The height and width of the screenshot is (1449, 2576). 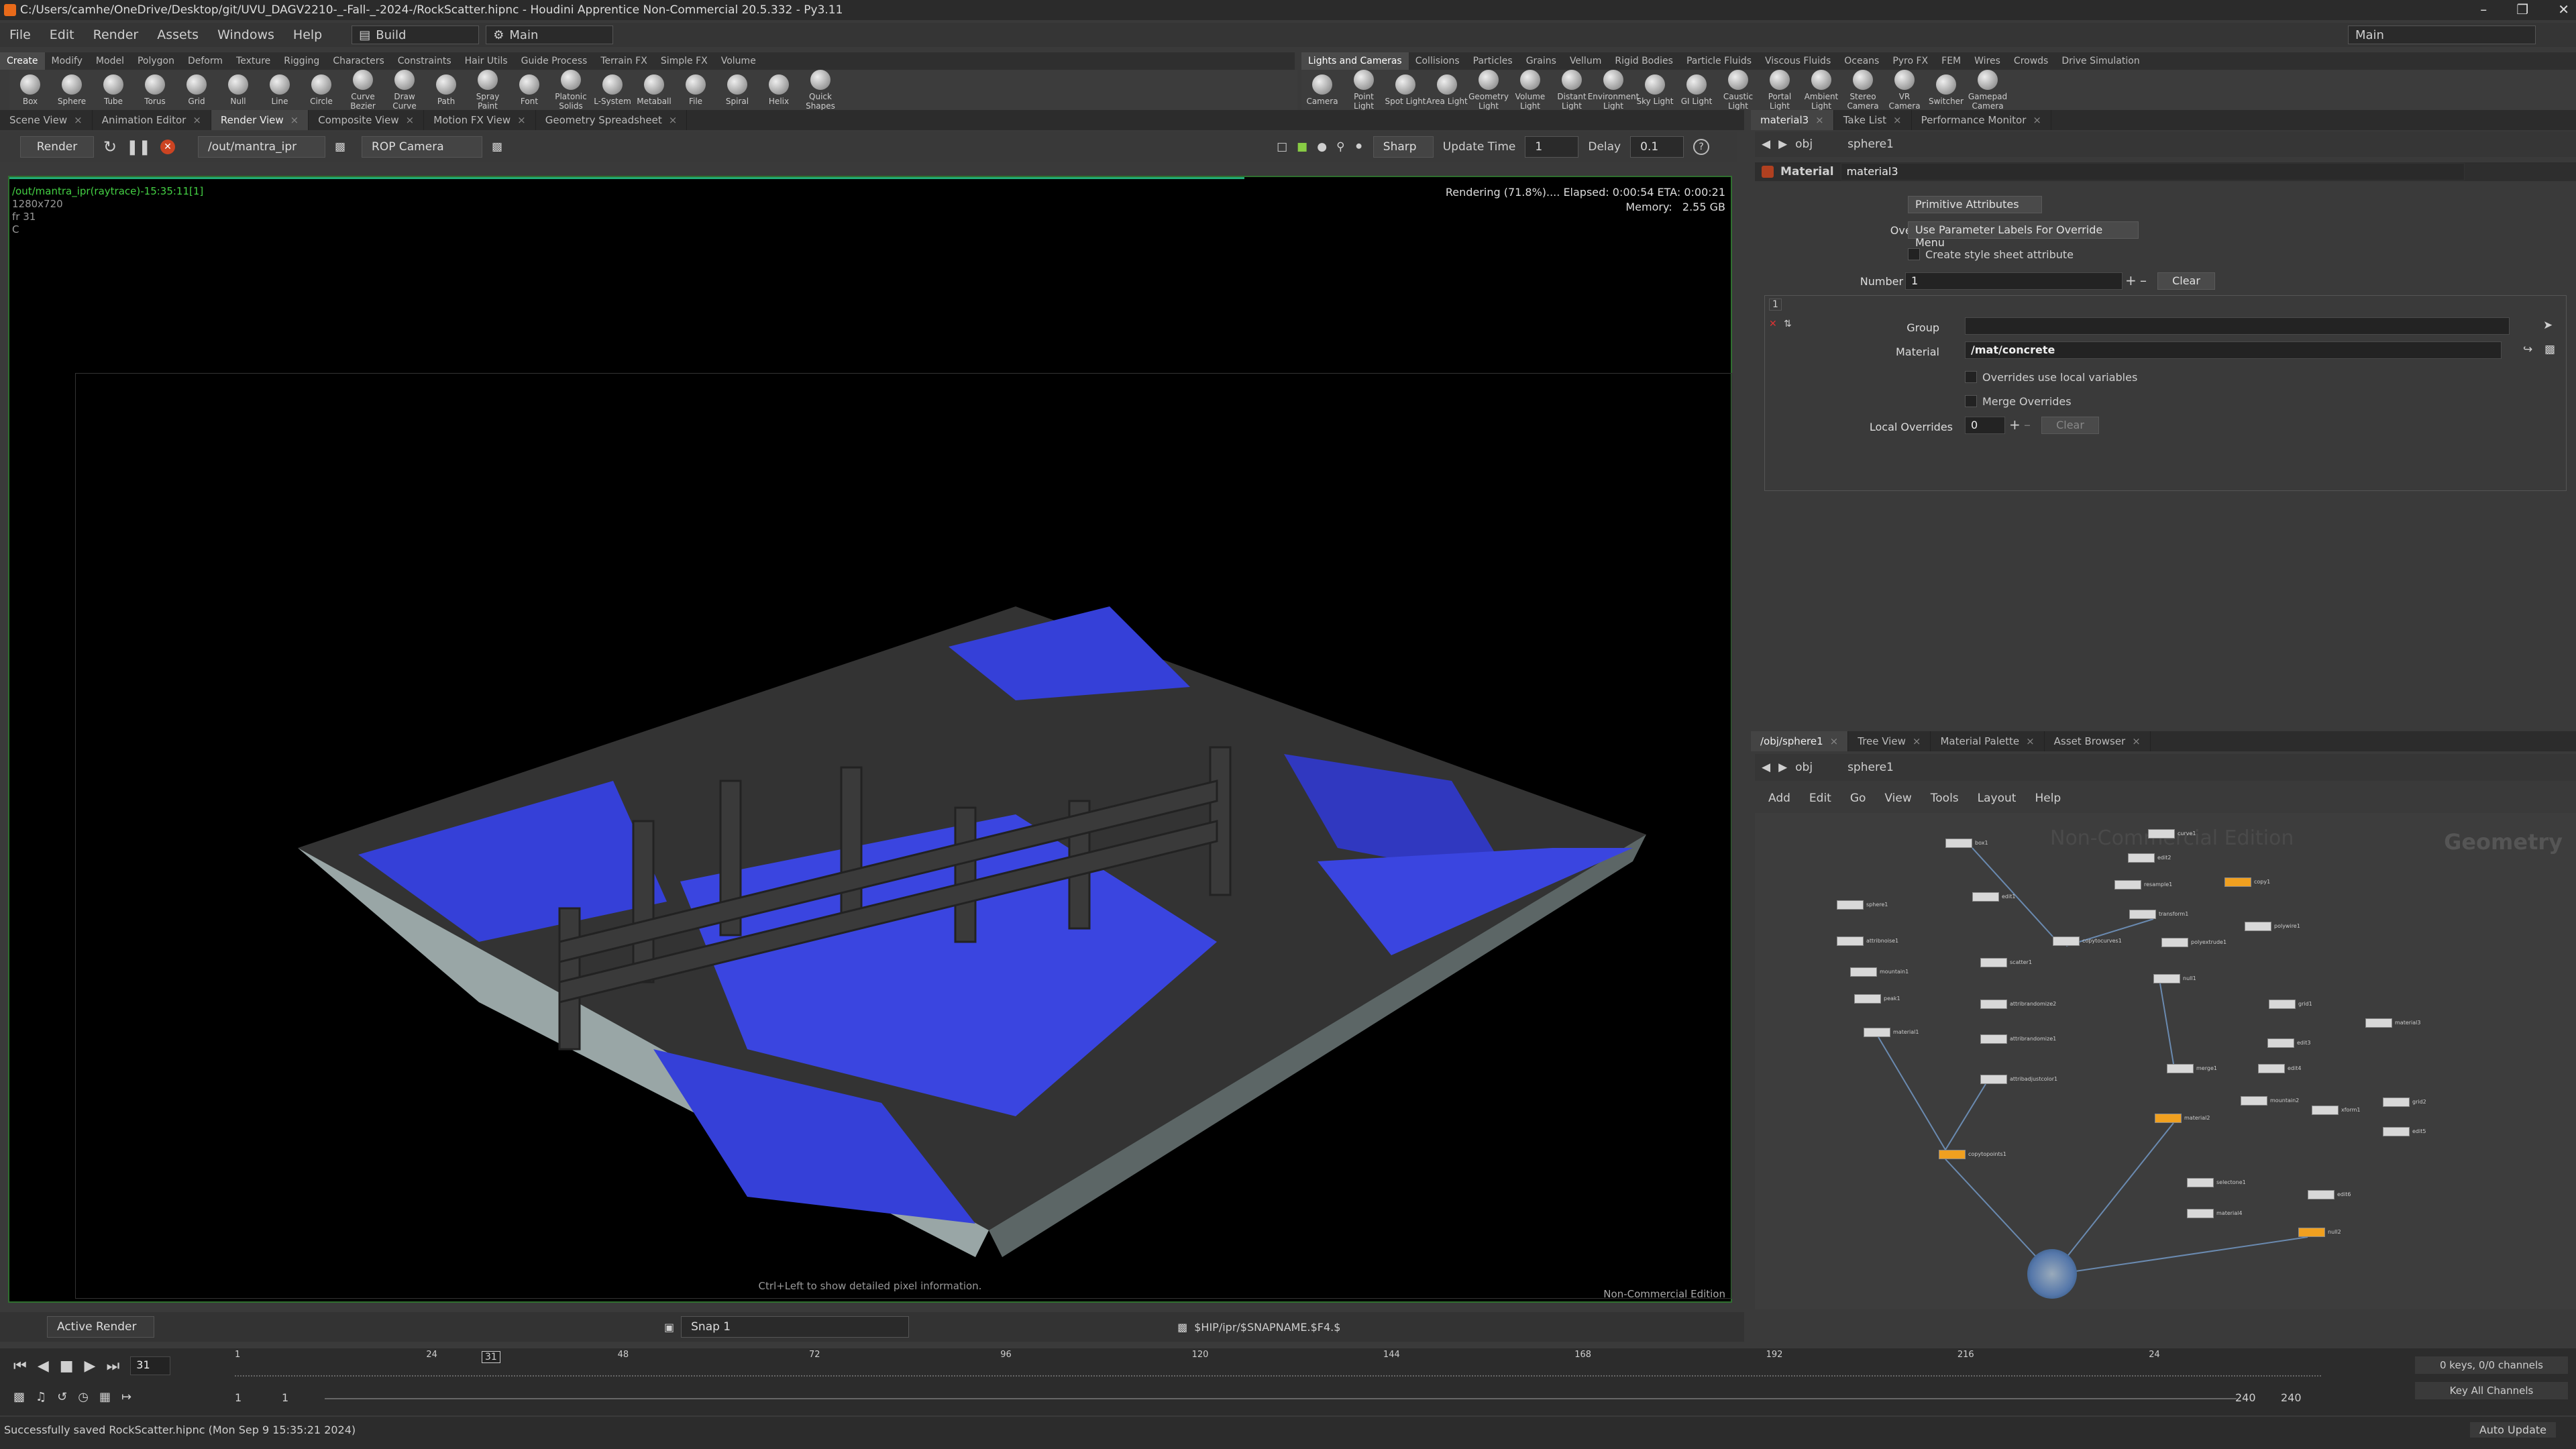 What do you see at coordinates (2549, 349) in the screenshot?
I see `material-chooser-icon: ▩` at bounding box center [2549, 349].